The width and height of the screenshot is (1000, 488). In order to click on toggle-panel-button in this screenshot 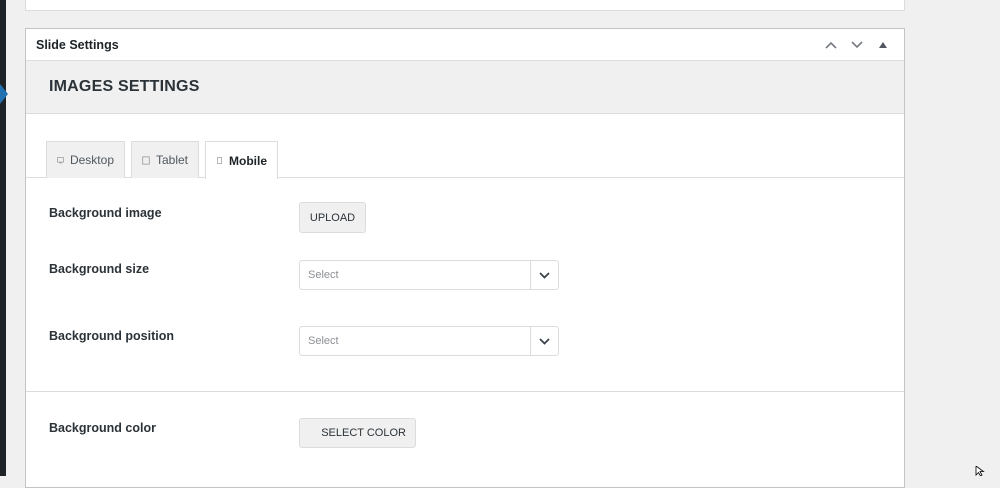, I will do `click(883, 45)`.